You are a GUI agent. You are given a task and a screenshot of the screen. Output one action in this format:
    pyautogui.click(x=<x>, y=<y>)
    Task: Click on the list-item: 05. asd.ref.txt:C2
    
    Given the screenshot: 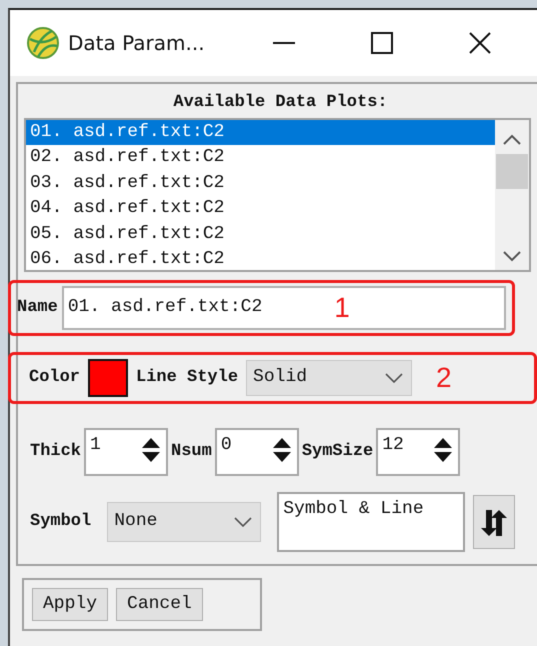 What is the action you would take?
    pyautogui.click(x=260, y=234)
    